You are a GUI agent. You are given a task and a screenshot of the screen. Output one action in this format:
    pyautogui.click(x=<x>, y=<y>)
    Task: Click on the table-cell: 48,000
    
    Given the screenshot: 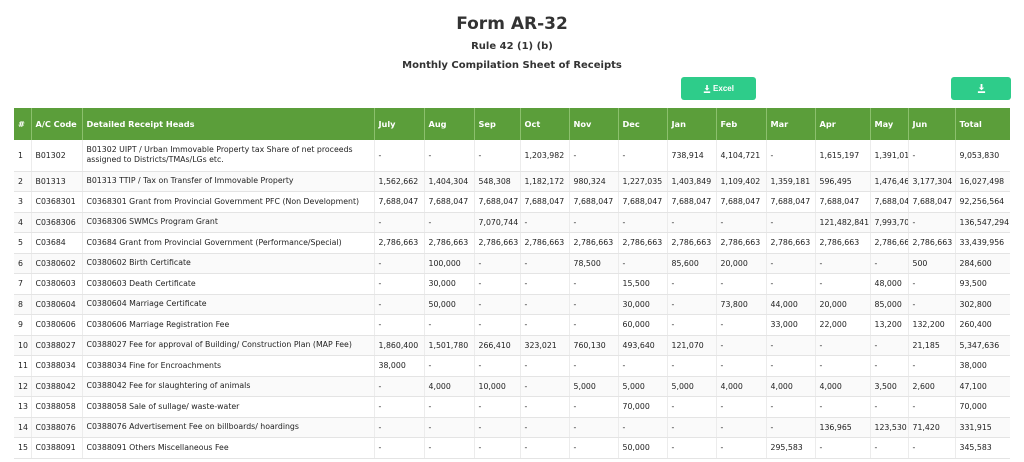 What is the action you would take?
    pyautogui.click(x=889, y=284)
    